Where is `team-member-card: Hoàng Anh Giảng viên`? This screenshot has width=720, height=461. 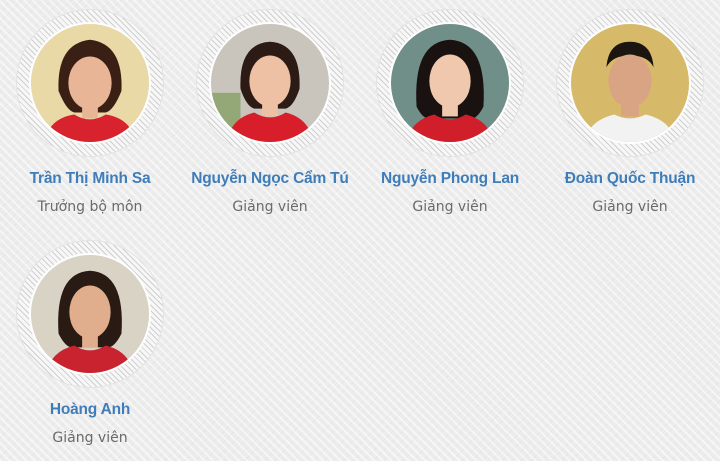
team-member-card: Hoàng Anh Giảng viên is located at coordinates (90, 343).